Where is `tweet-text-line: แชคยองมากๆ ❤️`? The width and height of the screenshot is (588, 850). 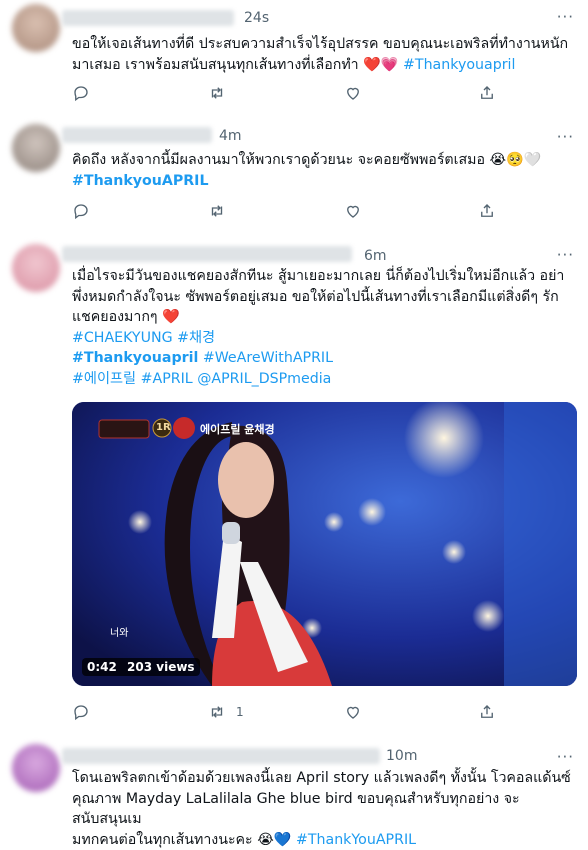 tweet-text-line: แชคยองมากๆ ❤️ is located at coordinates (322, 317).